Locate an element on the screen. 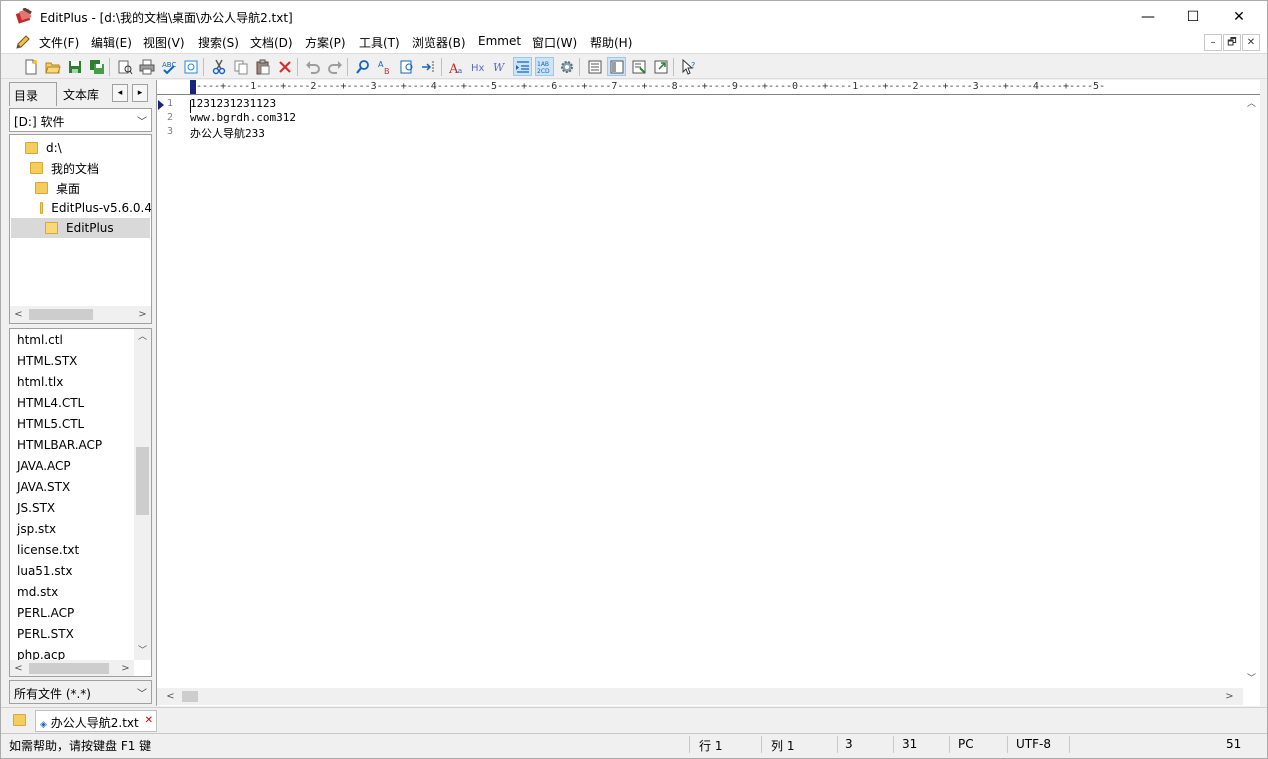  directory-horizontal-scrollbar: < > is located at coordinates (80, 314).